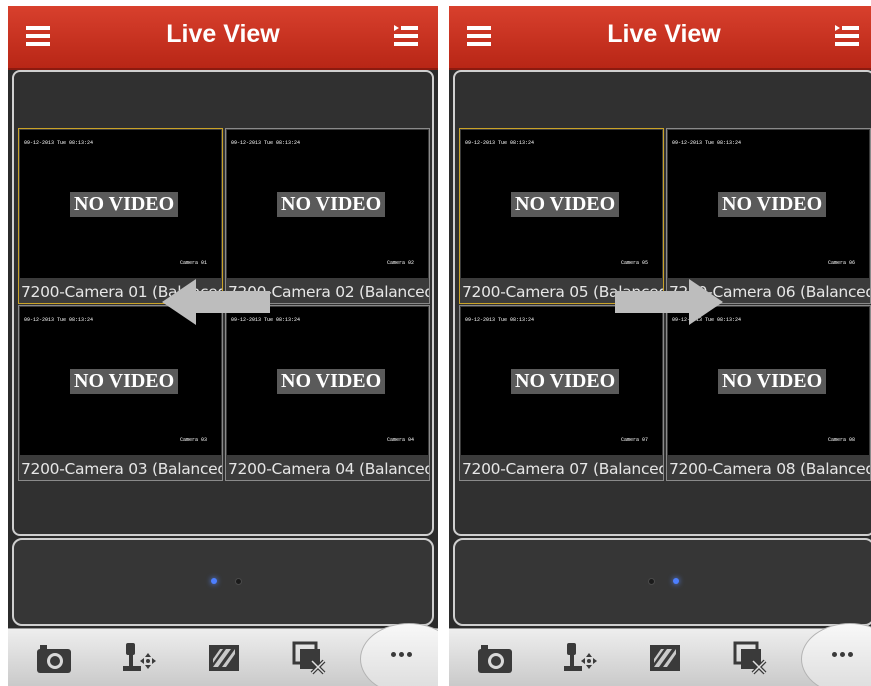 The width and height of the screenshot is (871, 686). Describe the element at coordinates (216, 302) in the screenshot. I see `swipe-left-arrow` at that location.